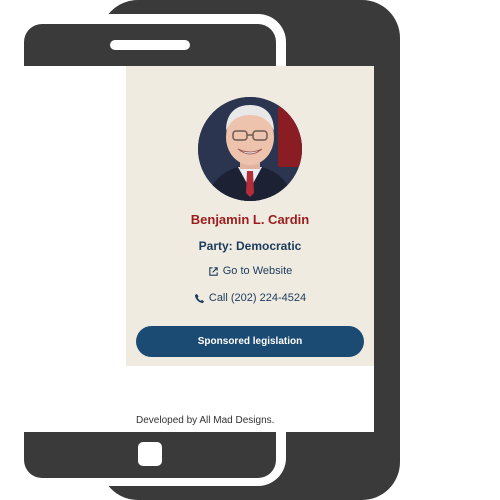  What do you see at coordinates (250, 219) in the screenshot?
I see `politician-name: Benjamin L. Cardin` at bounding box center [250, 219].